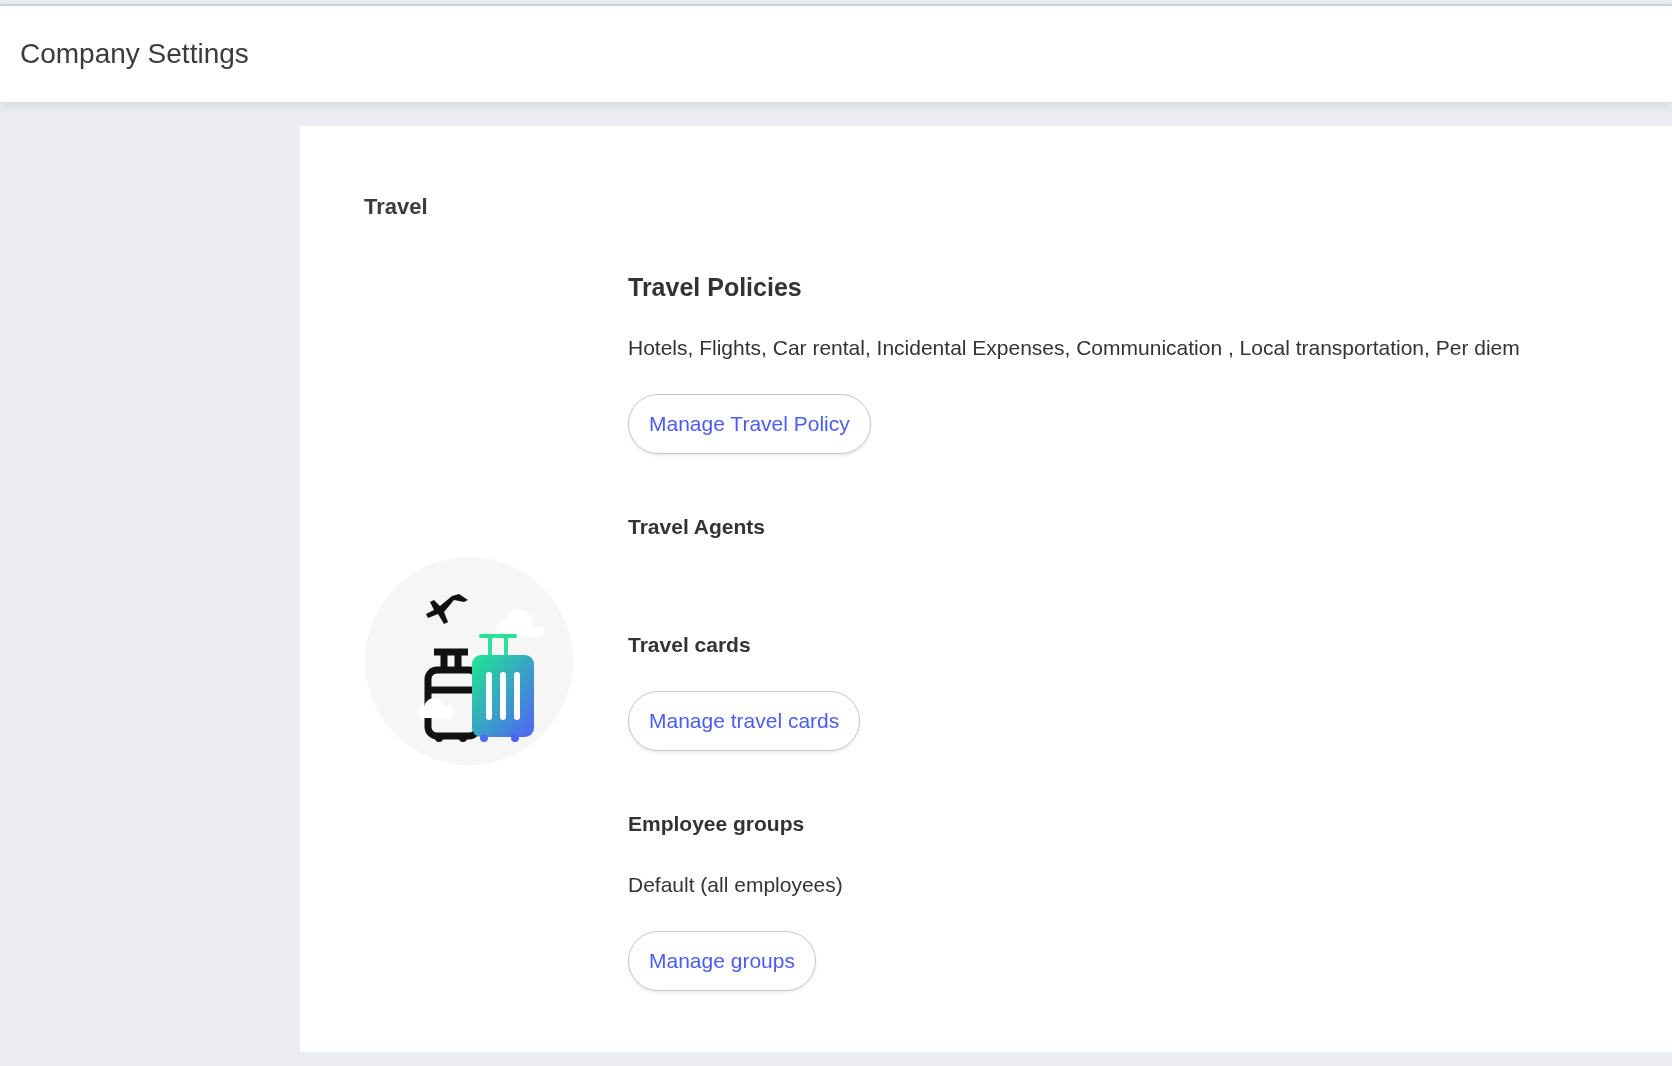  I want to click on section-heading: Travel cards, so click(690, 645).